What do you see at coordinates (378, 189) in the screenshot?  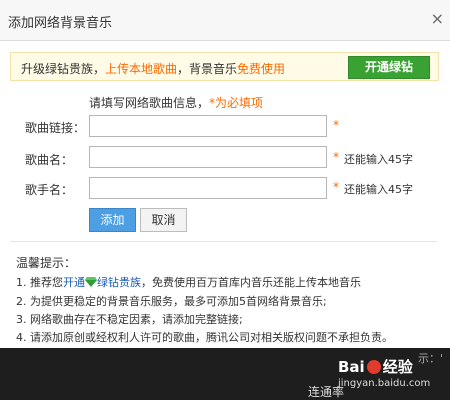 I see `singer-name-char-limit: 还能输入45字` at bounding box center [378, 189].